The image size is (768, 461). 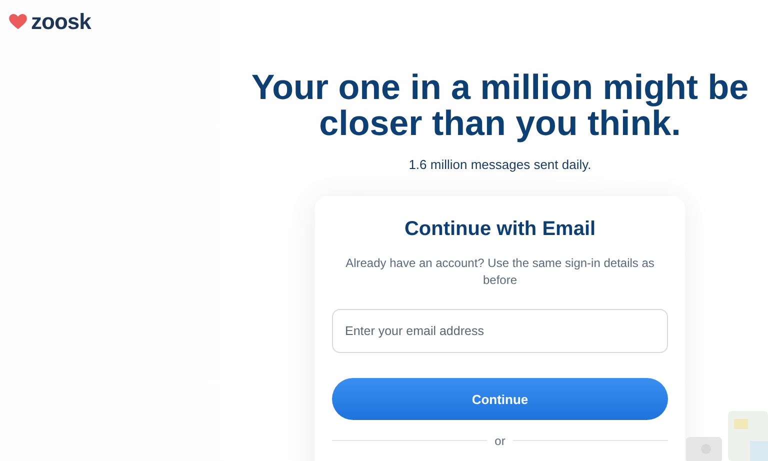 I want to click on hero-subtitle: 1.6 million messages sent daily., so click(x=500, y=164).